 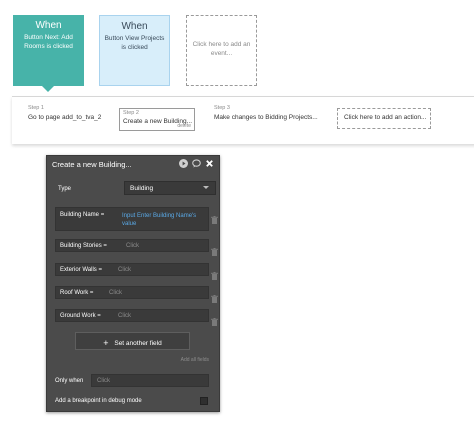 I want to click on event-card-view-projects: When Button View Projects is clicked, so click(x=134, y=50).